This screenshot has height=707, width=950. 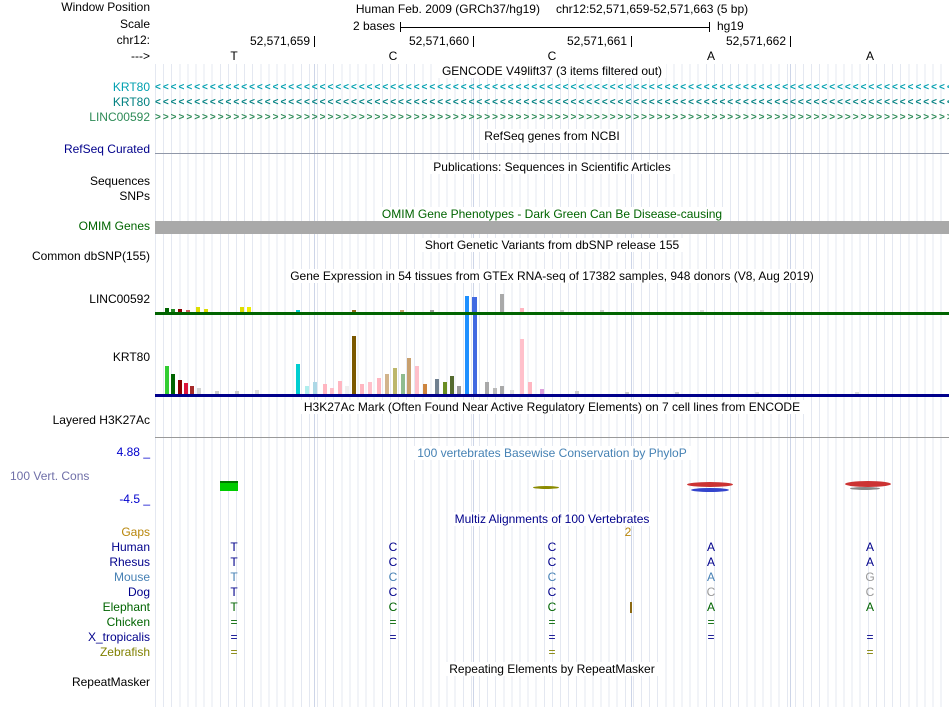 I want to click on alignment-base-human: A, so click(x=711, y=547).